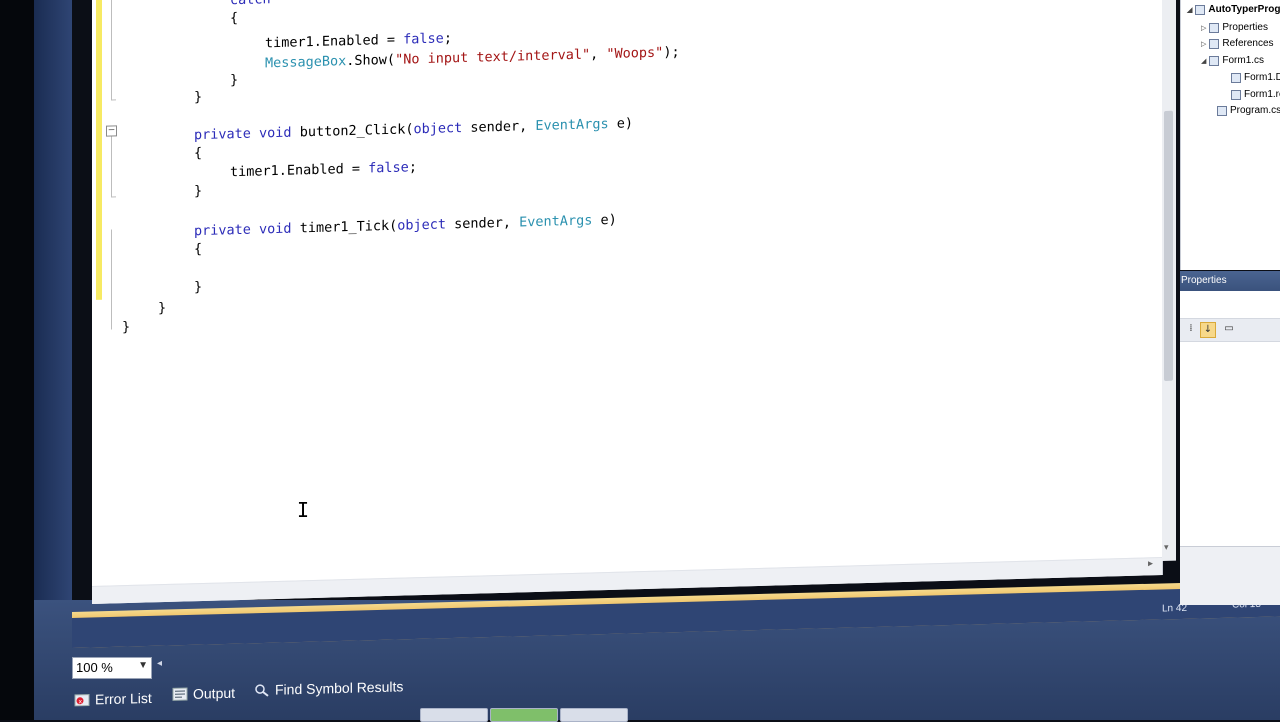 Image resolution: width=1280 pixels, height=722 pixels. What do you see at coordinates (305, 62) in the screenshot?
I see `code-token: MessageBox` at bounding box center [305, 62].